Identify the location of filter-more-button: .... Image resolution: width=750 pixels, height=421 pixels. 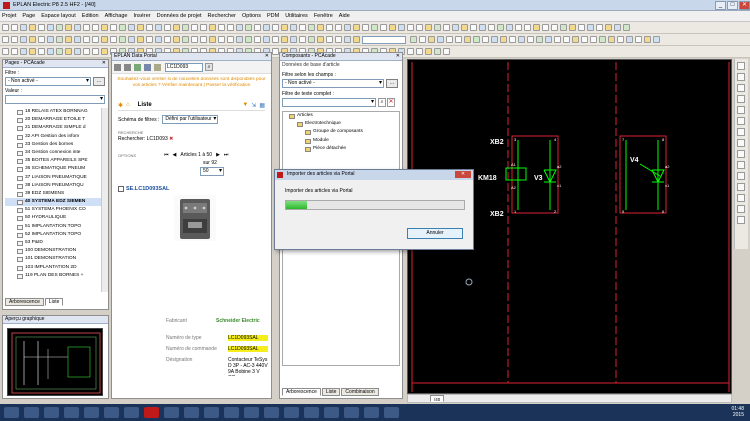
(99, 81).